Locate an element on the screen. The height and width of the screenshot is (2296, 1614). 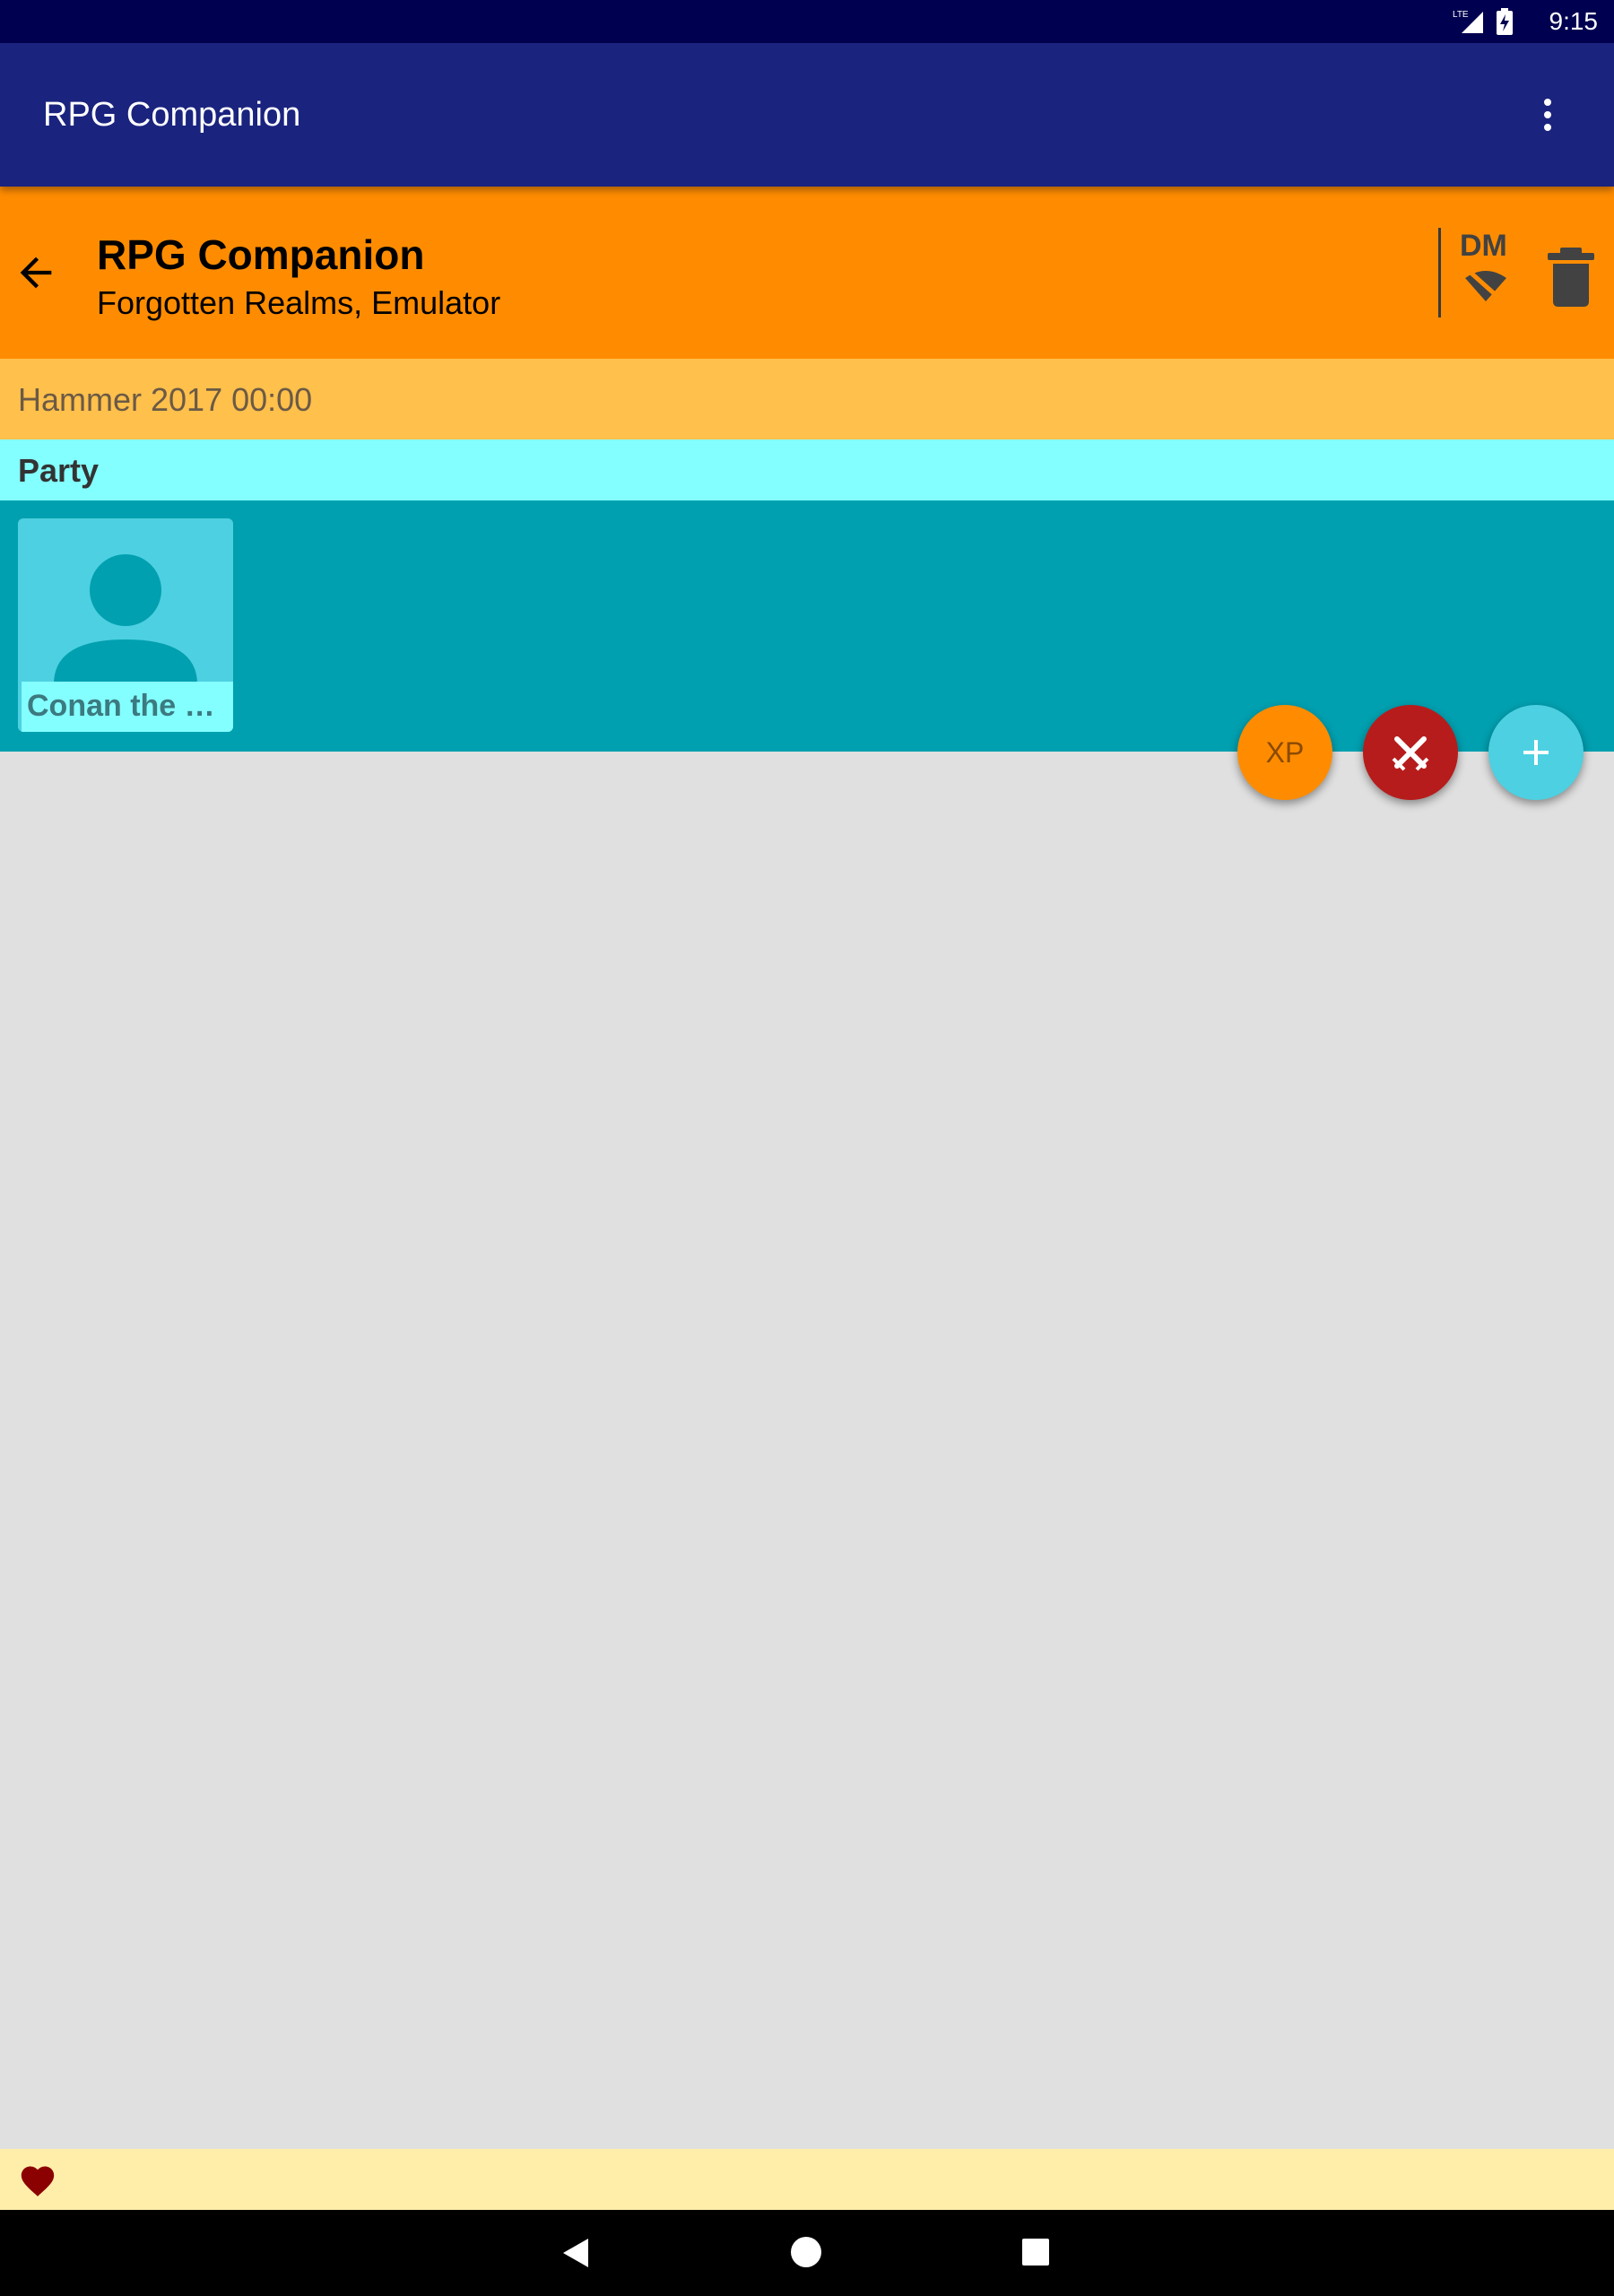
dm-toggle-button: DM is located at coordinates (1485, 277).